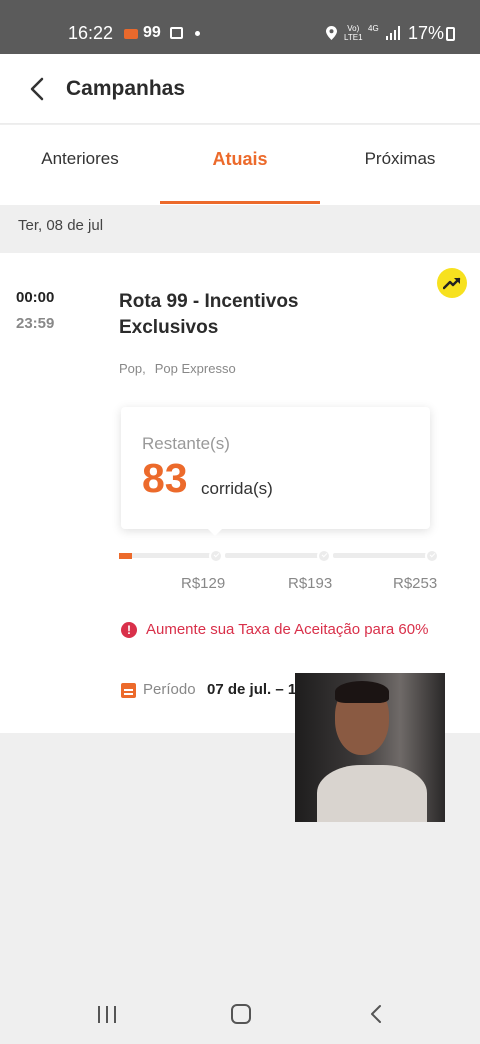 The width and height of the screenshot is (480, 1044). What do you see at coordinates (240, 229) in the screenshot?
I see `date-section-header: Ter, 08 de jul` at bounding box center [240, 229].